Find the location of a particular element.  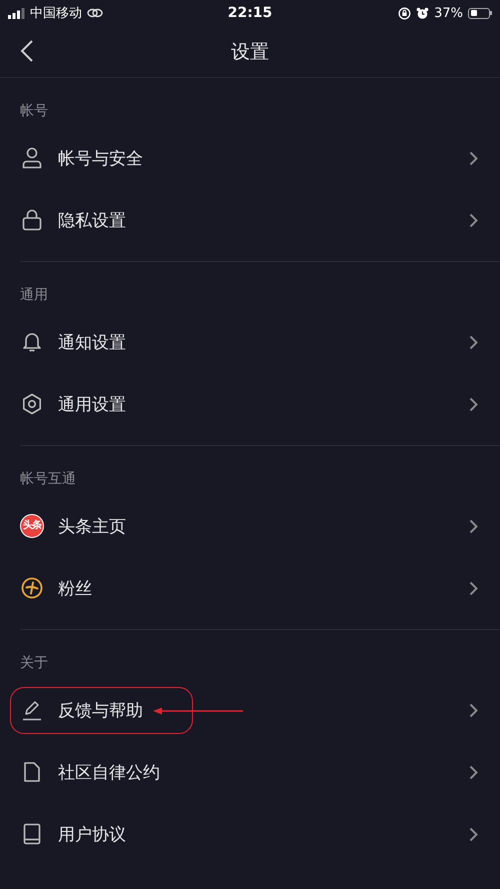

signal-icon is located at coordinates (16, 13).